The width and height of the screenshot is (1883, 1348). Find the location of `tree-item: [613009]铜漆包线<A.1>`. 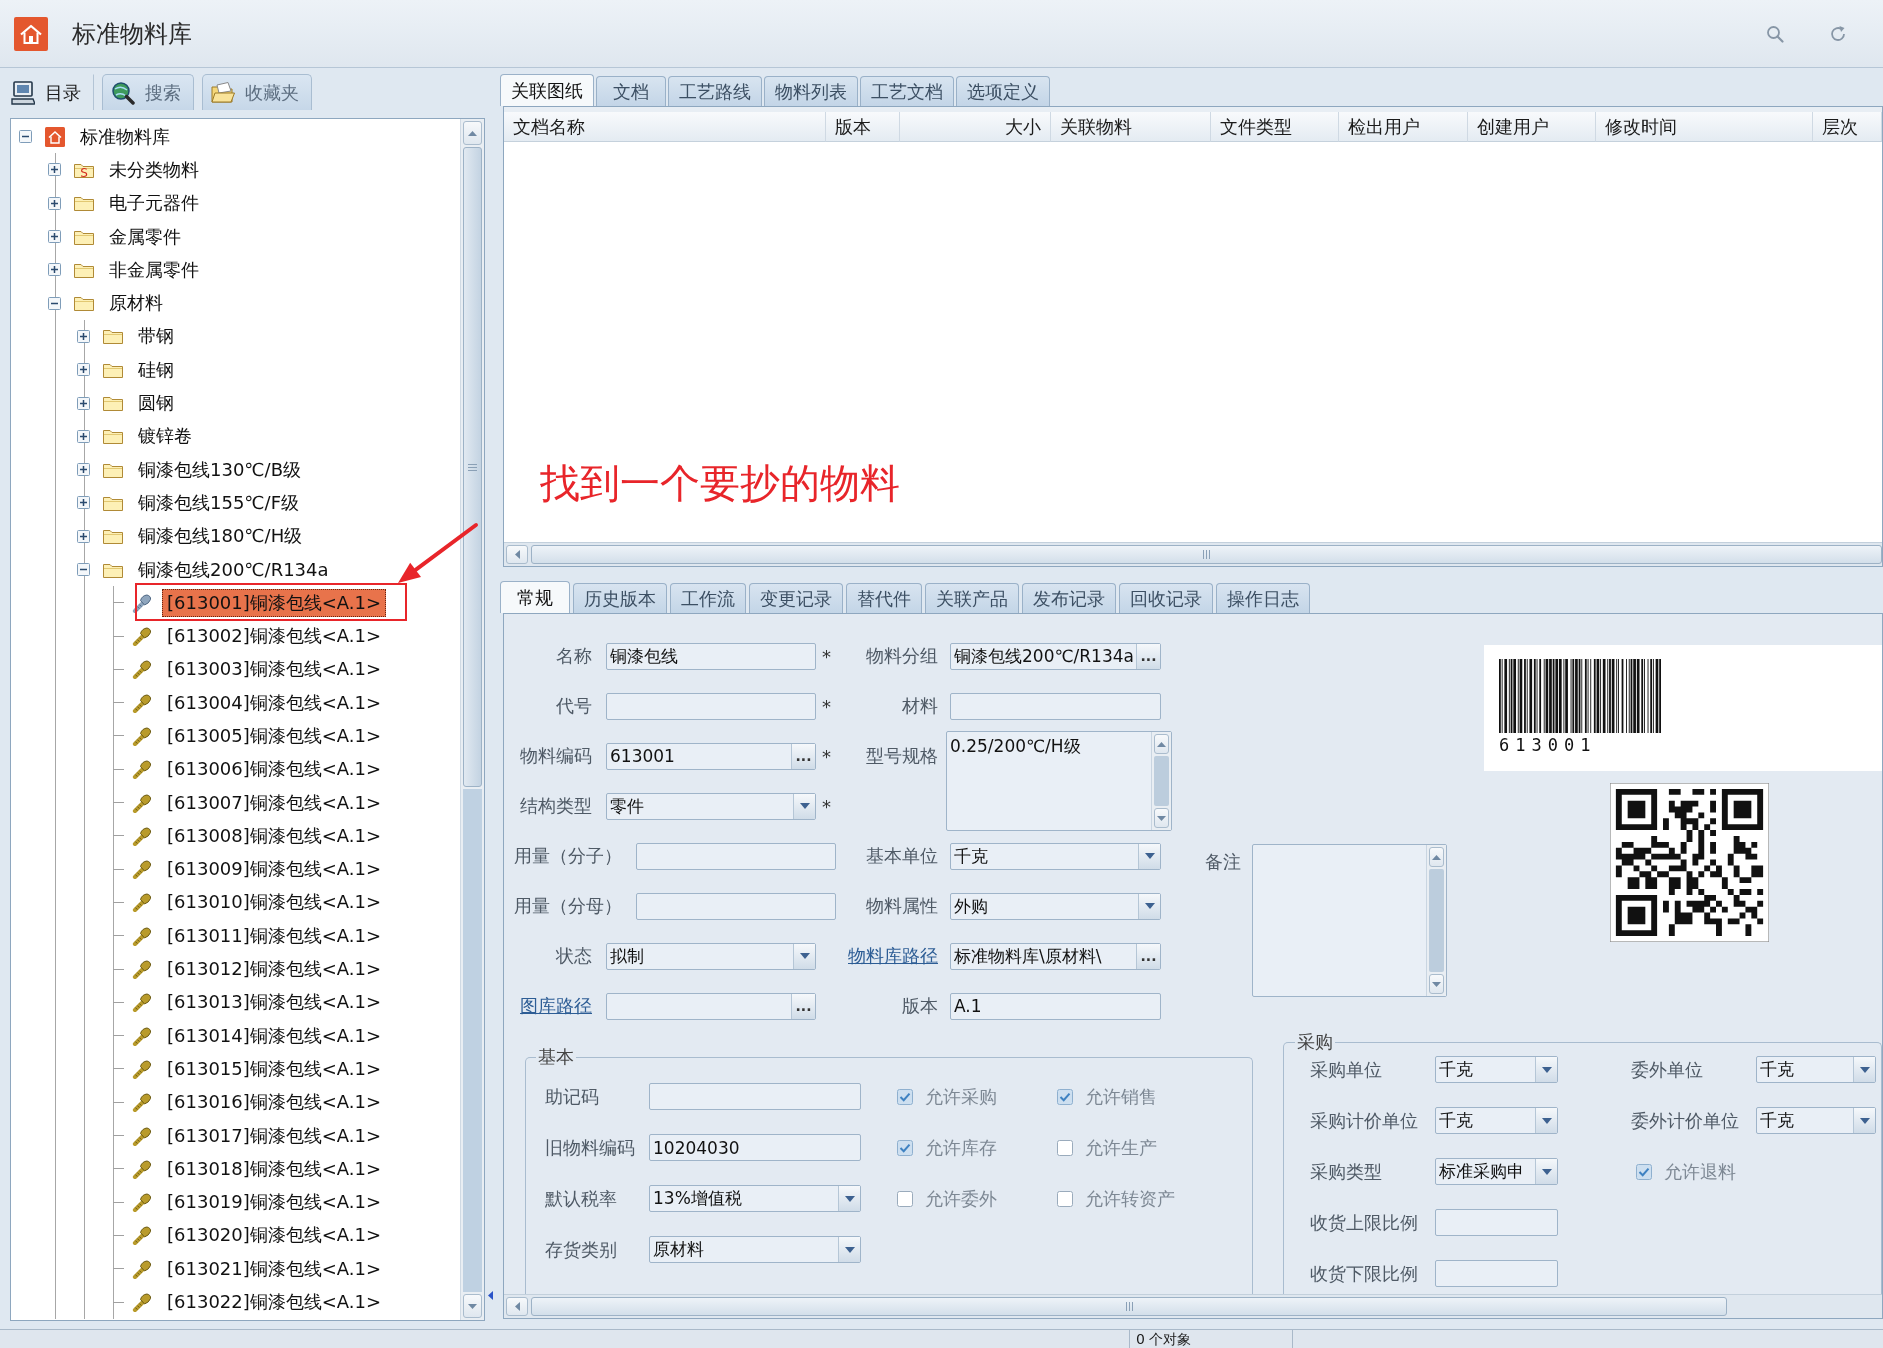

tree-item: [613009]铜漆包线<A.1> is located at coordinates (274, 869).